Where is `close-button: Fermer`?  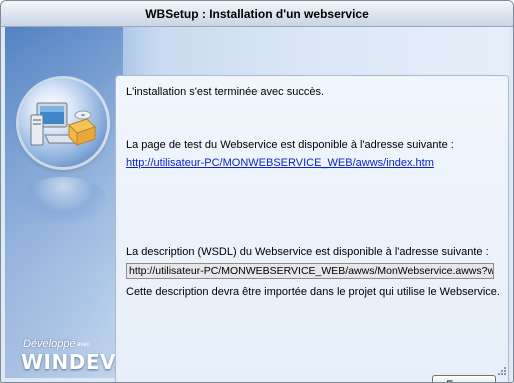
close-button: Fermer is located at coordinates (464, 378).